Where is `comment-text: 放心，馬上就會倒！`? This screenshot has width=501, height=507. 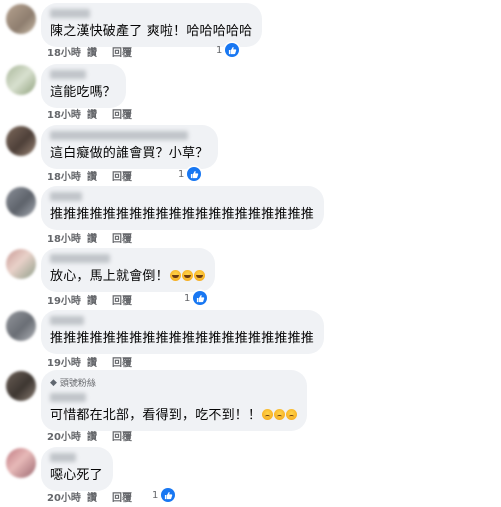 comment-text: 放心，馬上就會倒！ is located at coordinates (127, 276).